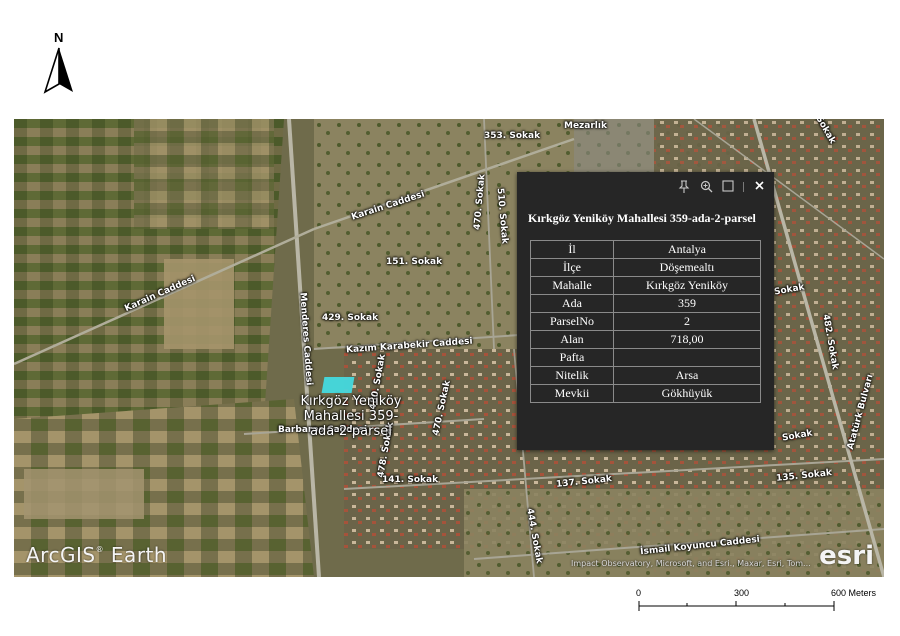 Image resolution: width=900 pixels, height=636 pixels. What do you see at coordinates (572, 285) in the screenshot?
I see `attribute-key: Mahalle` at bounding box center [572, 285].